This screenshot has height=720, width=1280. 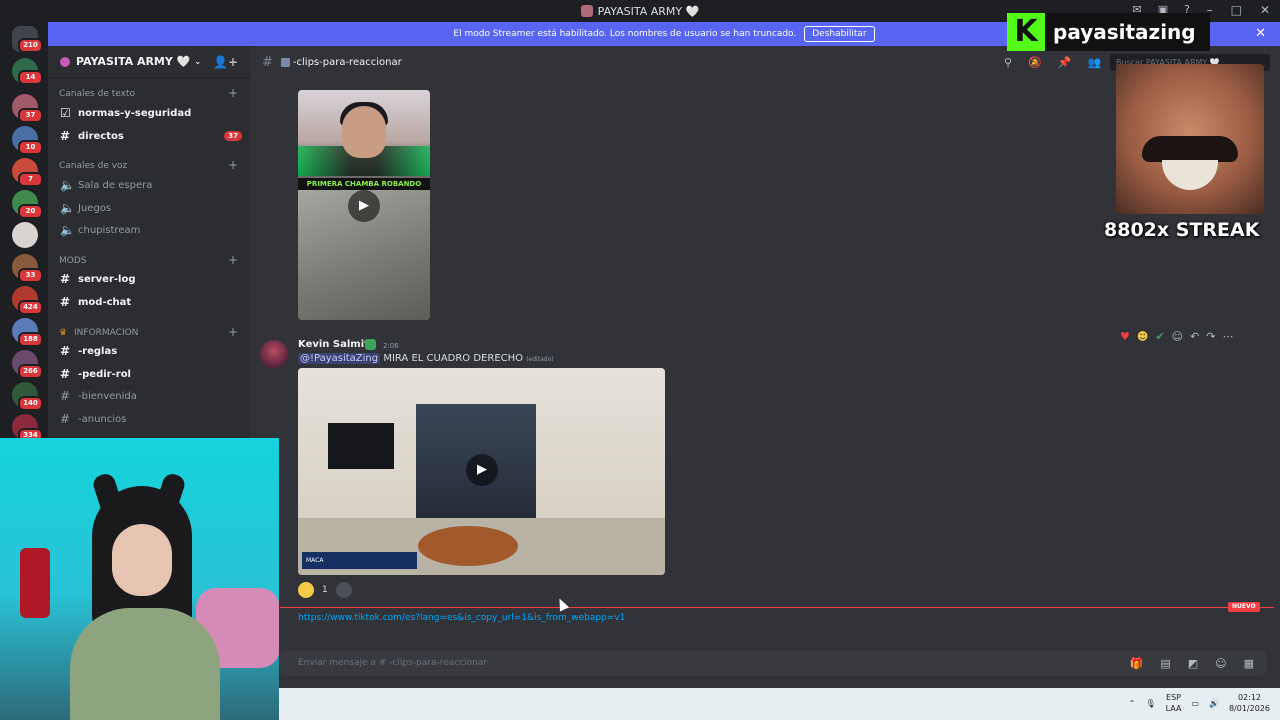 What do you see at coordinates (225, 62) in the screenshot?
I see `add-user-icon: 👤+` at bounding box center [225, 62].